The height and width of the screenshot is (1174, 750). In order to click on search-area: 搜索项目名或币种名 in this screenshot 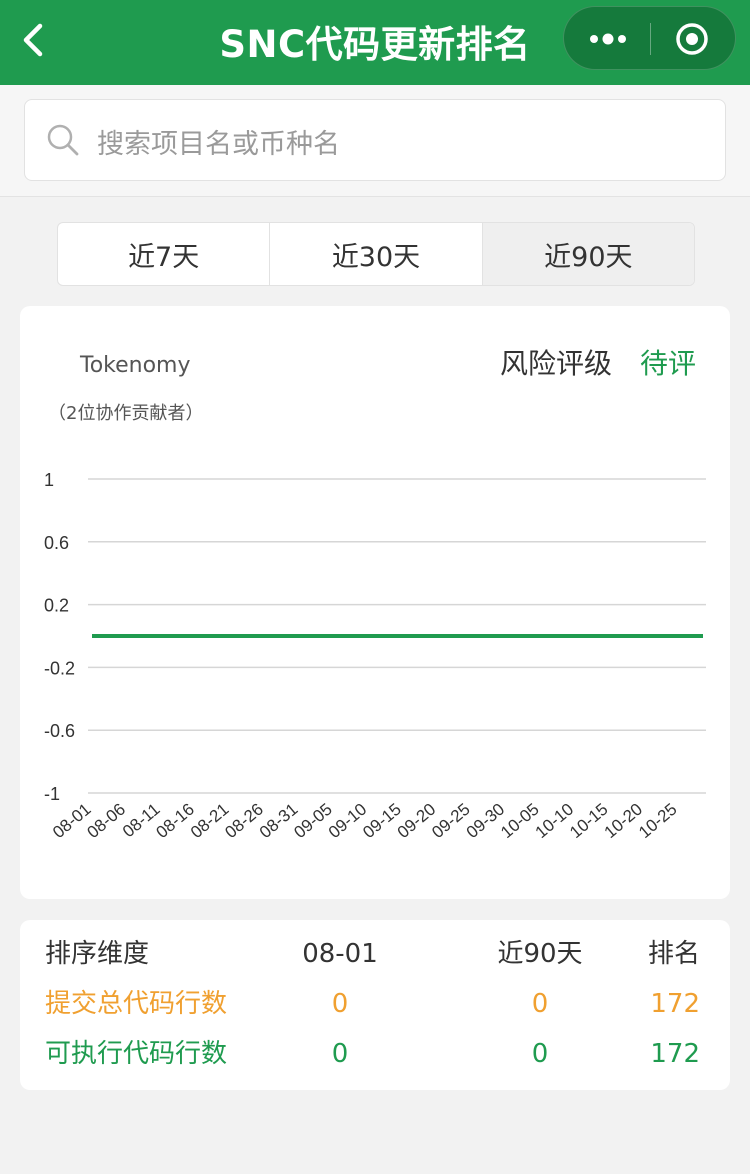, I will do `click(375, 141)`.